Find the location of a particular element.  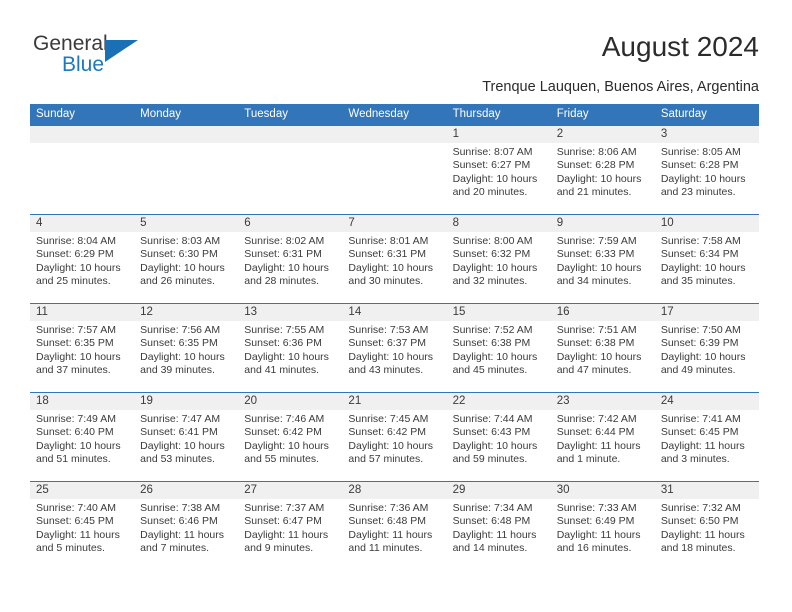

sunrise-text: Sunrise: 7:33 AM is located at coordinates (596, 508).